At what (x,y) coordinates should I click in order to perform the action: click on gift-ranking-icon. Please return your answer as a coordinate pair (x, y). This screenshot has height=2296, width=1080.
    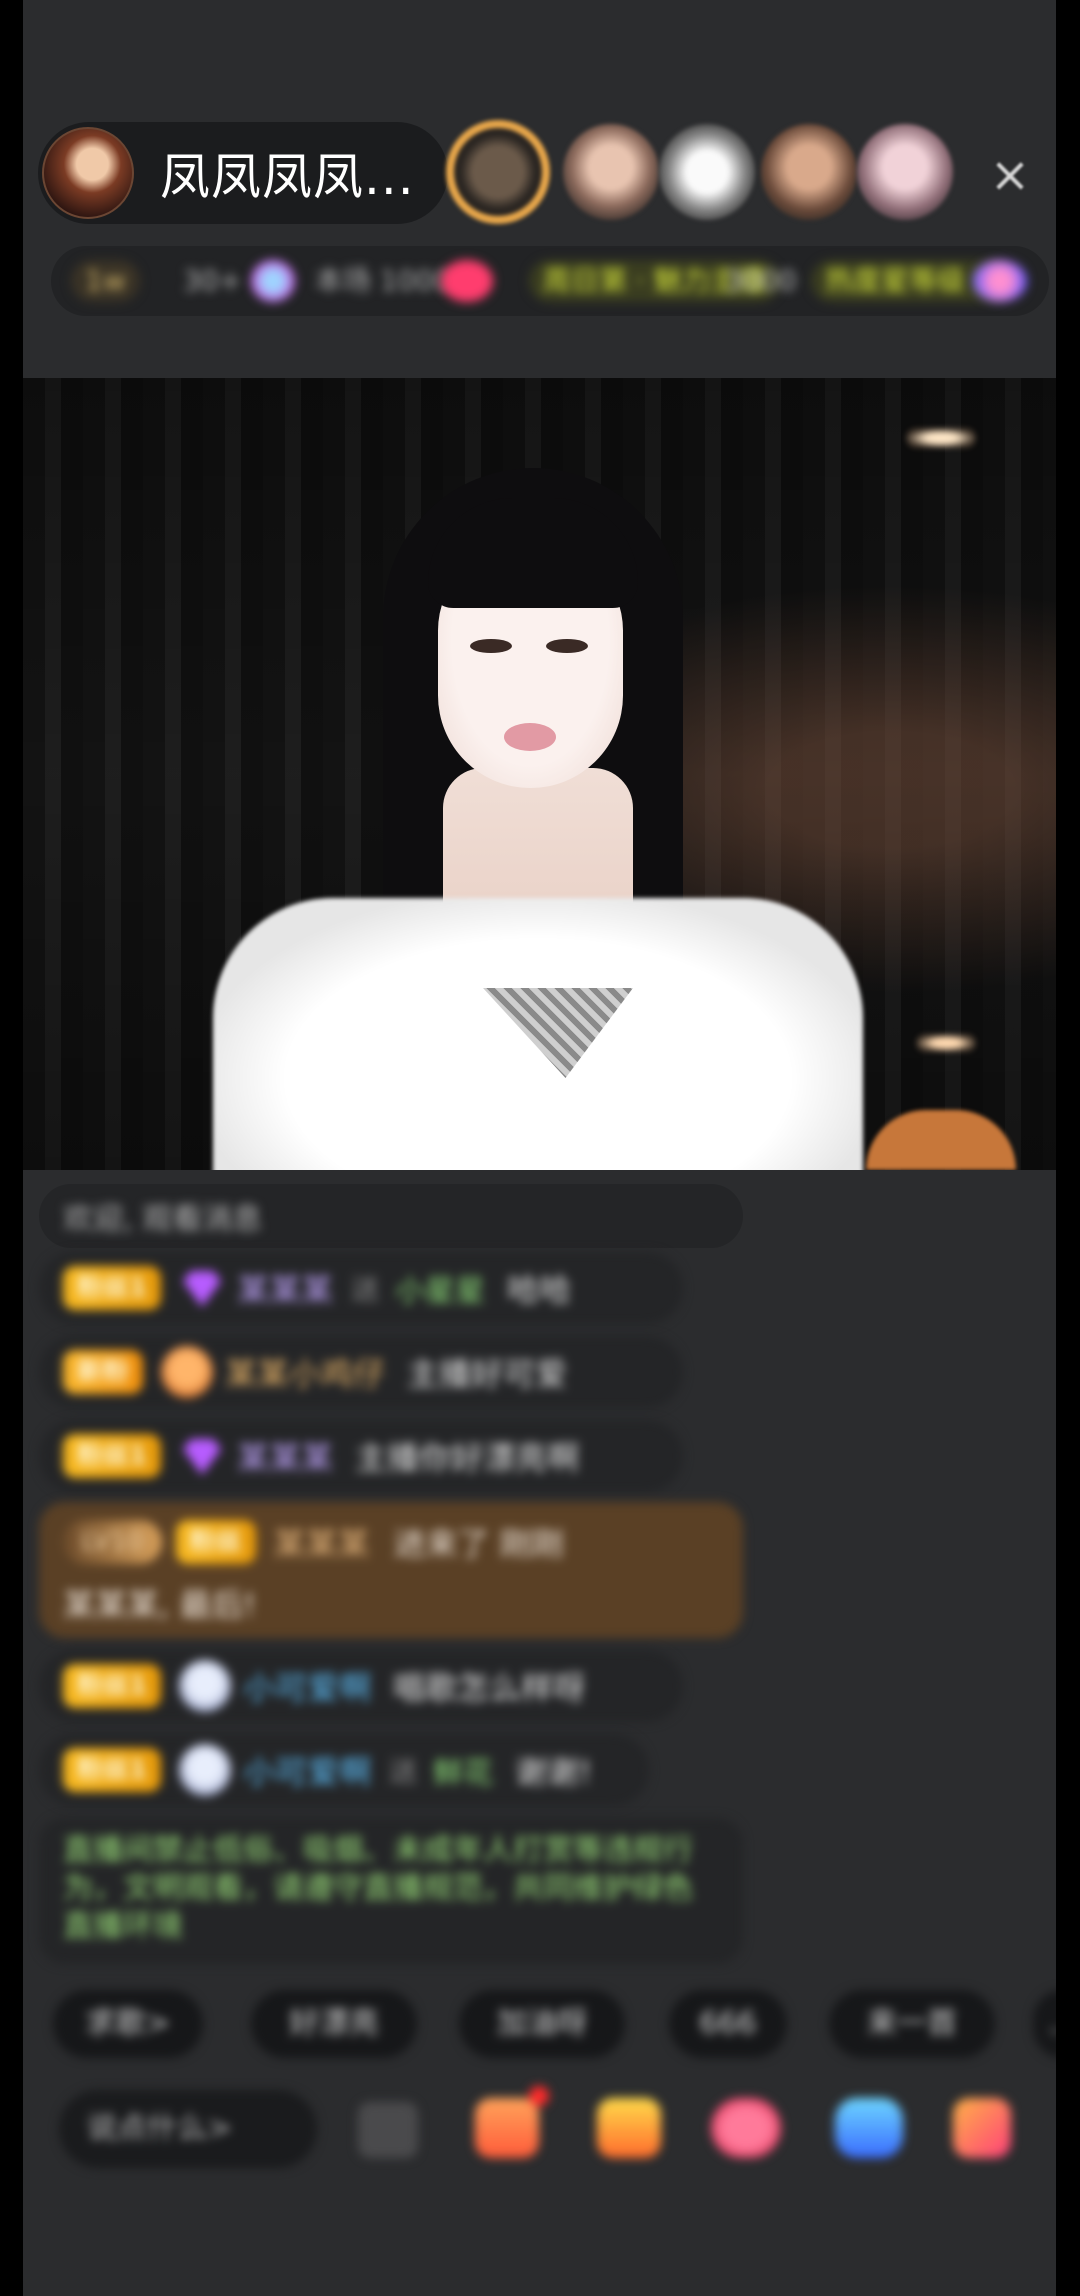
    Looking at the image, I should click on (1000, 281).